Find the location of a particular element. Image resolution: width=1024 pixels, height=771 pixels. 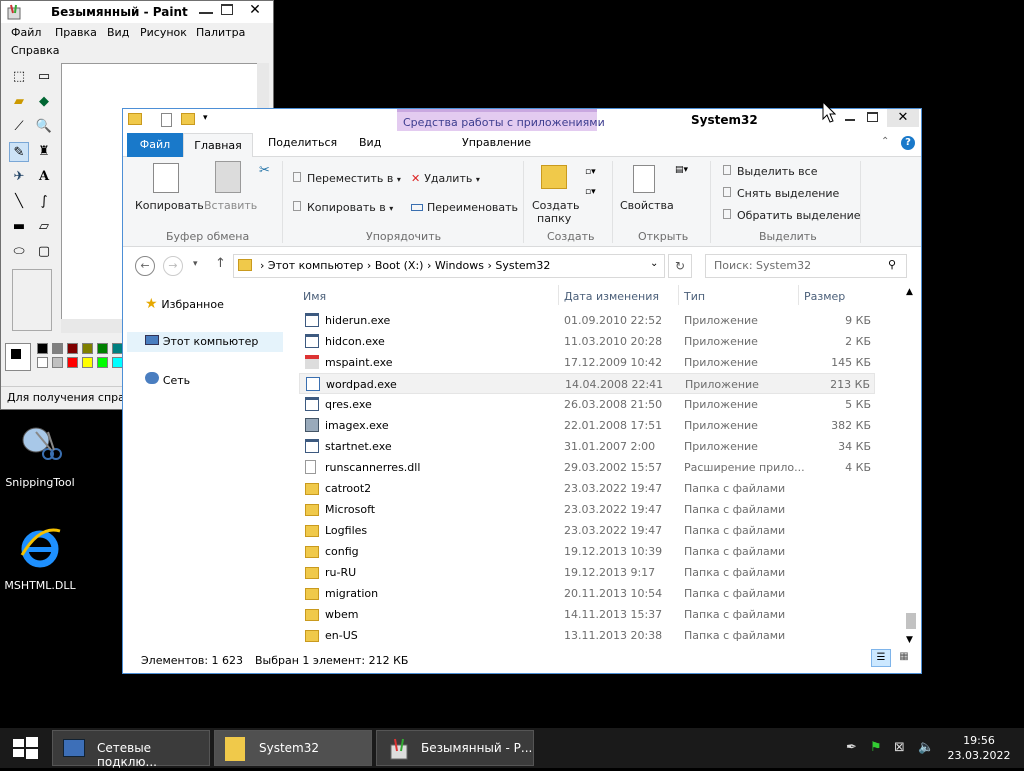

volume-muted-icon: 🔈 is located at coordinates (926, 747).